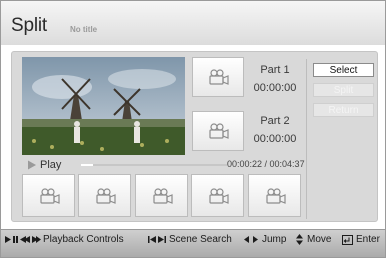 The width and height of the screenshot is (386, 258). I want to click on scene-search-label: Scene Search, so click(200, 239).